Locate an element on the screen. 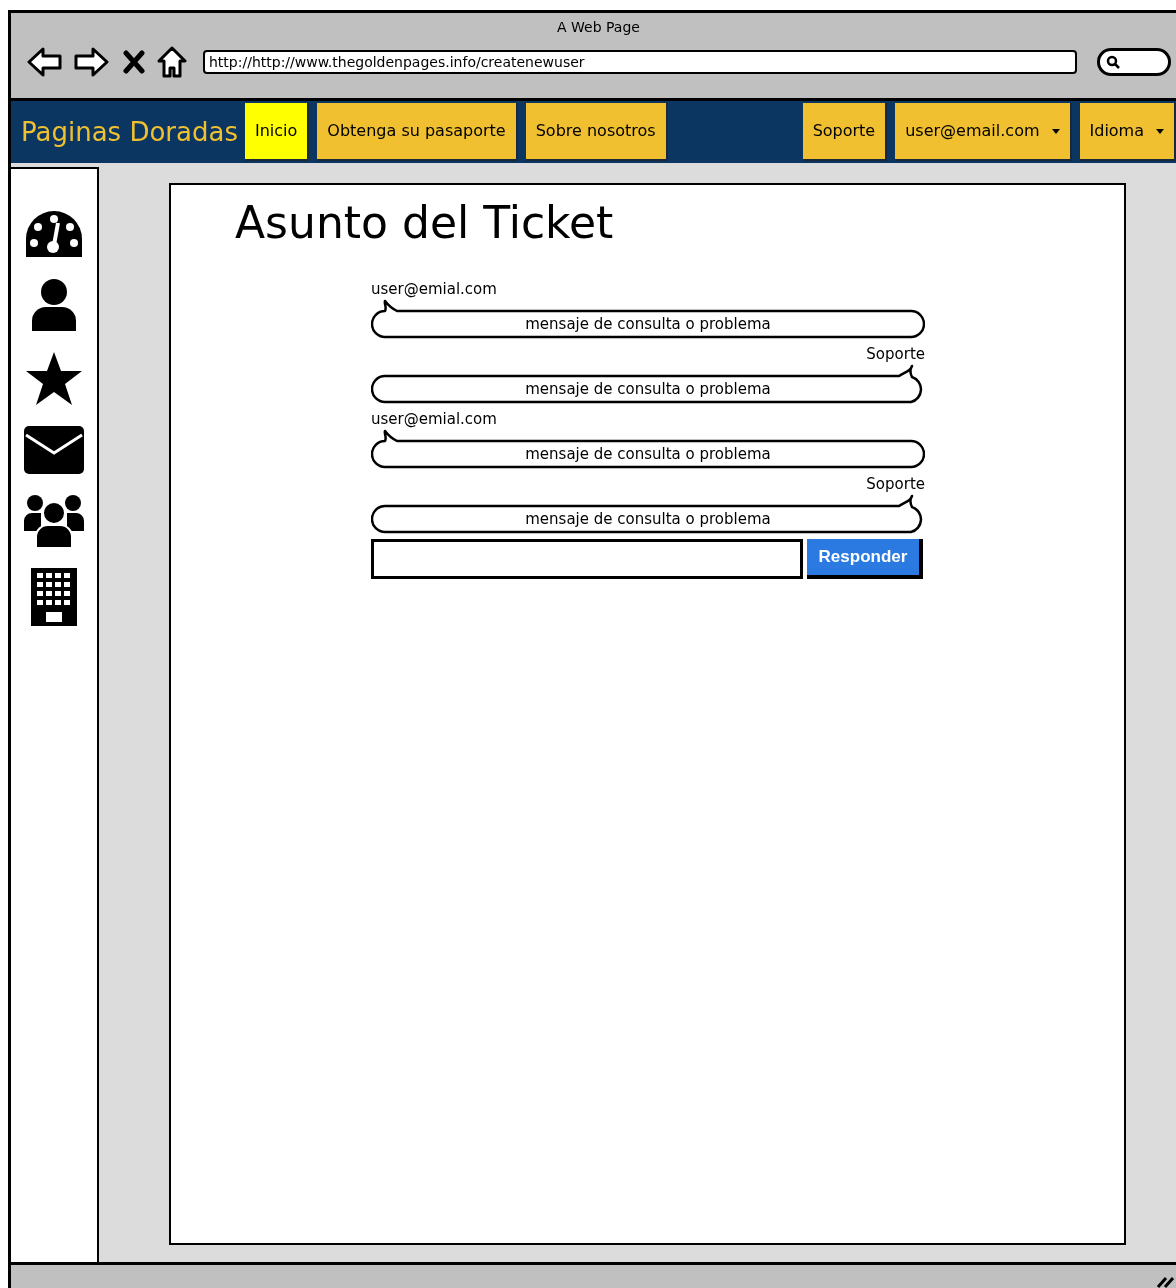 This screenshot has width=1176, height=1288. back-arrow-icon is located at coordinates (45, 62).